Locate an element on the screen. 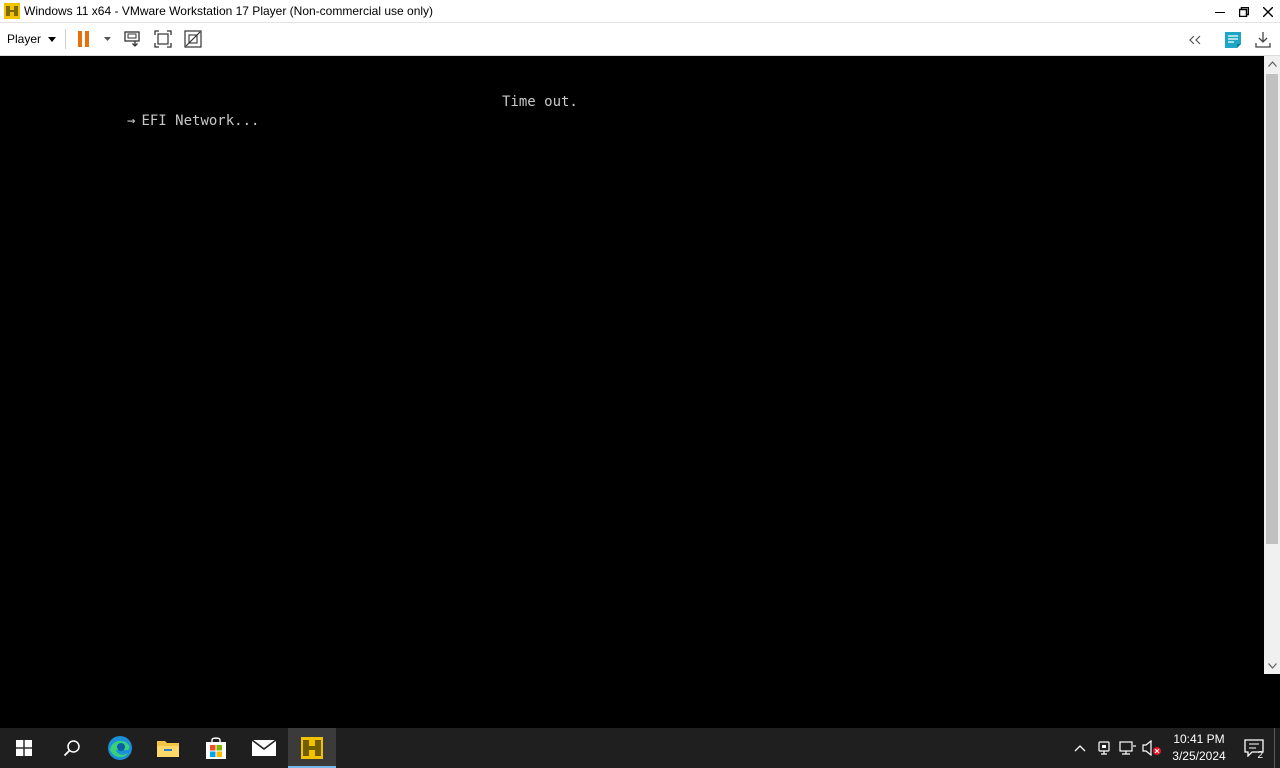  search-button is located at coordinates (72, 748).